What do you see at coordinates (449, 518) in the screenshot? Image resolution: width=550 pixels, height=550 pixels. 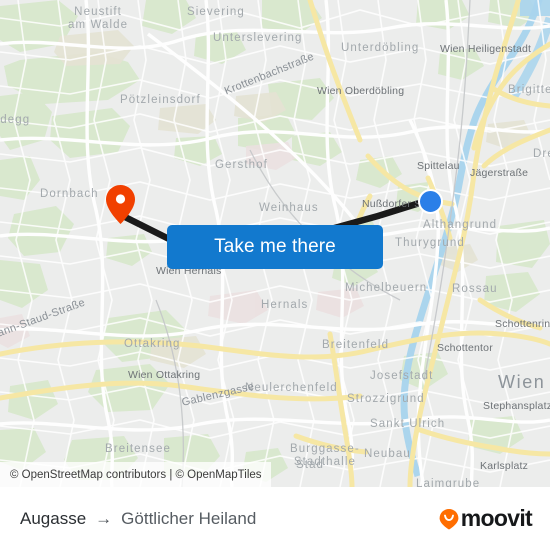 I see `moovit-pin-icon` at bounding box center [449, 518].